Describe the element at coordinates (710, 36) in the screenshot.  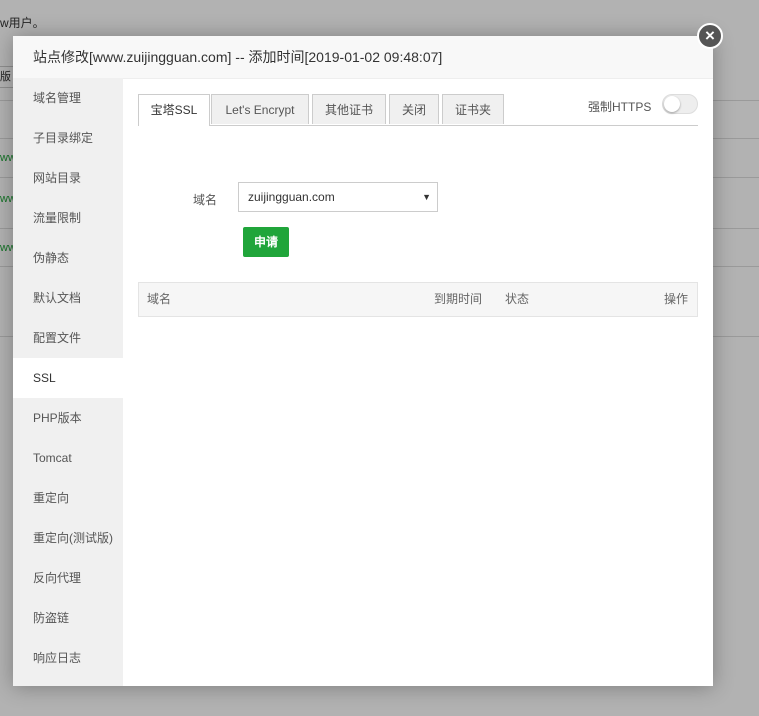
I see `close-icon: ×` at that location.